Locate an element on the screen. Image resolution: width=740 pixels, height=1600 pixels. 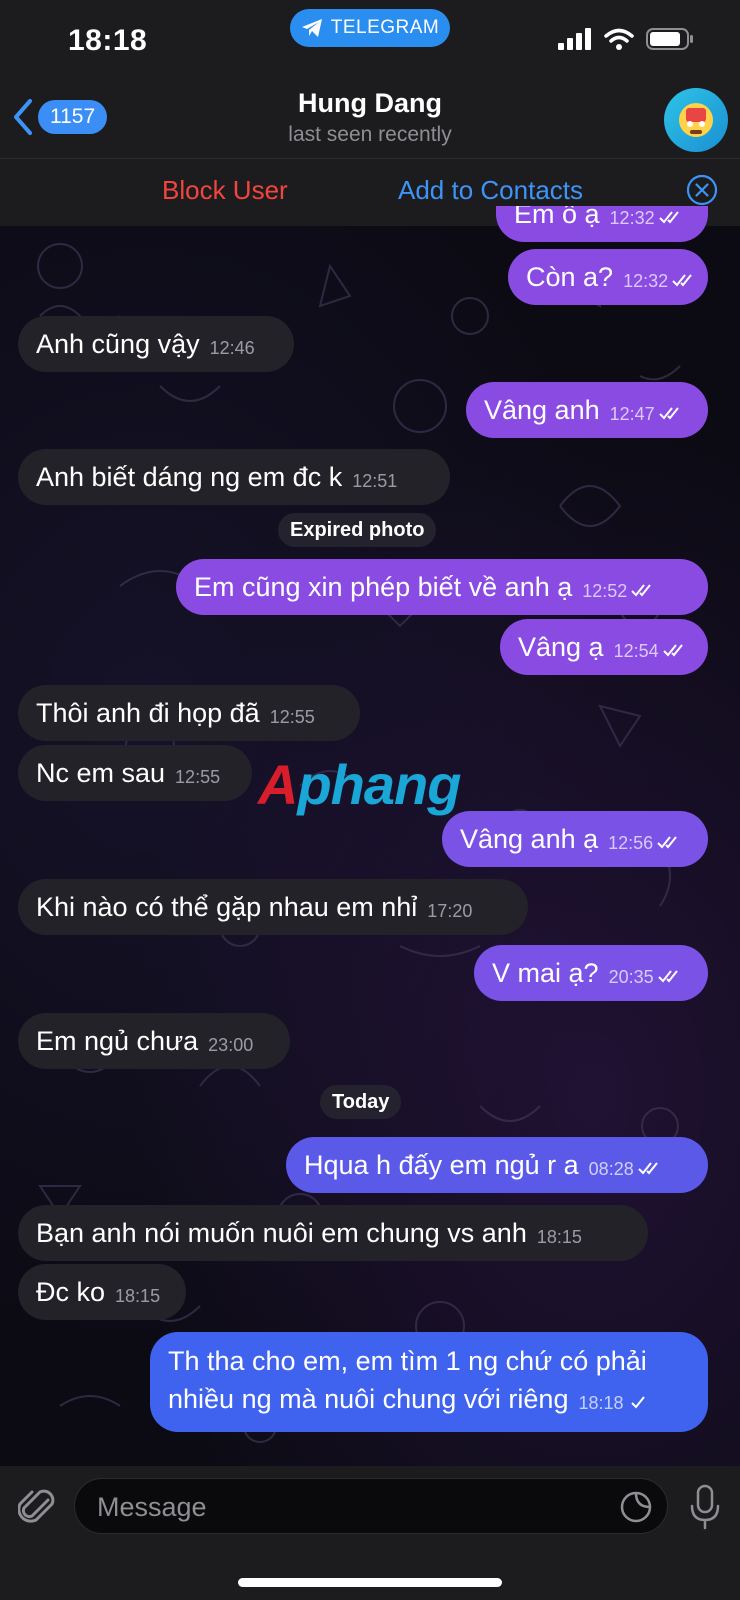
message-text-line-1: Th tha cho em, em tìm 1 ng chứ có phải is located at coordinates (407, 1361).